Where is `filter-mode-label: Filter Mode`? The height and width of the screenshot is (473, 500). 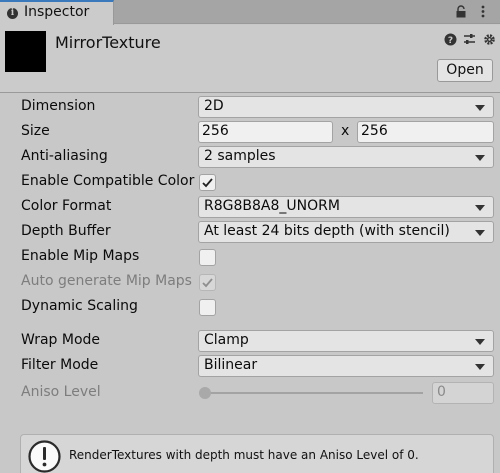 filter-mode-label: Filter Mode is located at coordinates (60, 365).